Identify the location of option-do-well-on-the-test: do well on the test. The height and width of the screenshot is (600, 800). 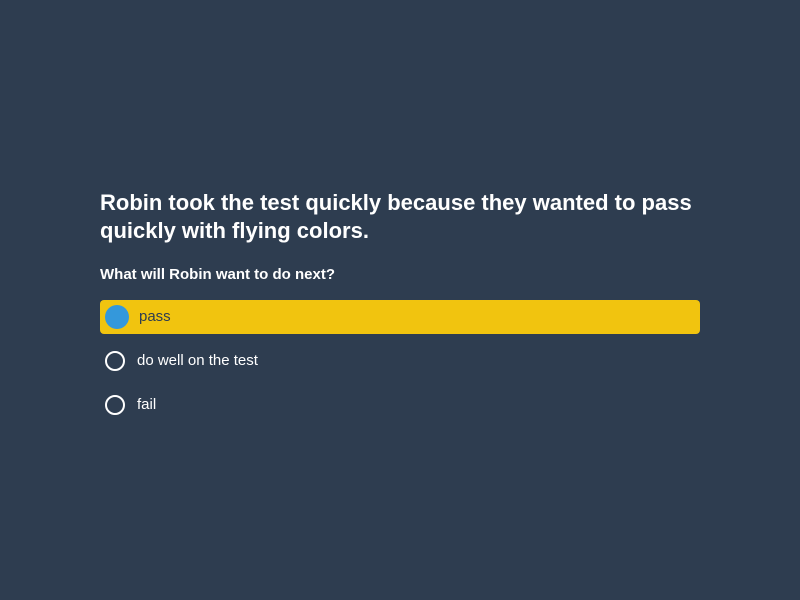
(400, 361).